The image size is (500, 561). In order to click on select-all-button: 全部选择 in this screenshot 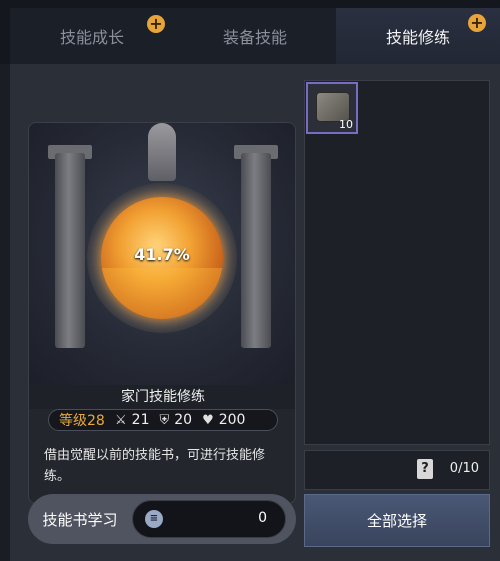, I will do `click(397, 520)`.